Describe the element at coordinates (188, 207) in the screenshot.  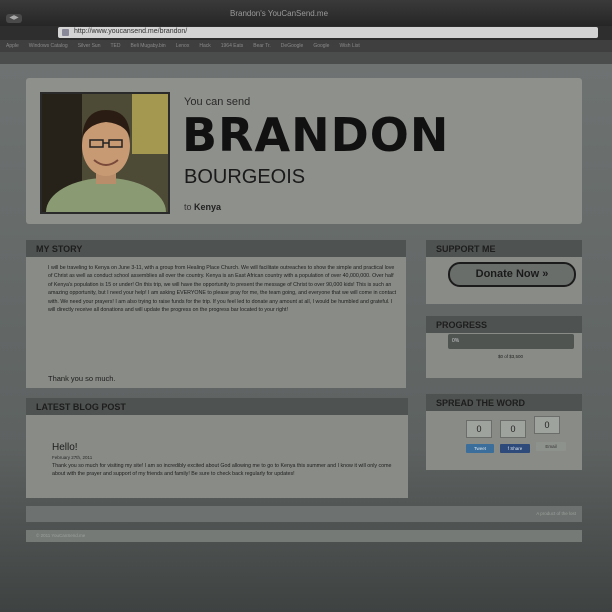
I see `to-prefix: to` at that location.